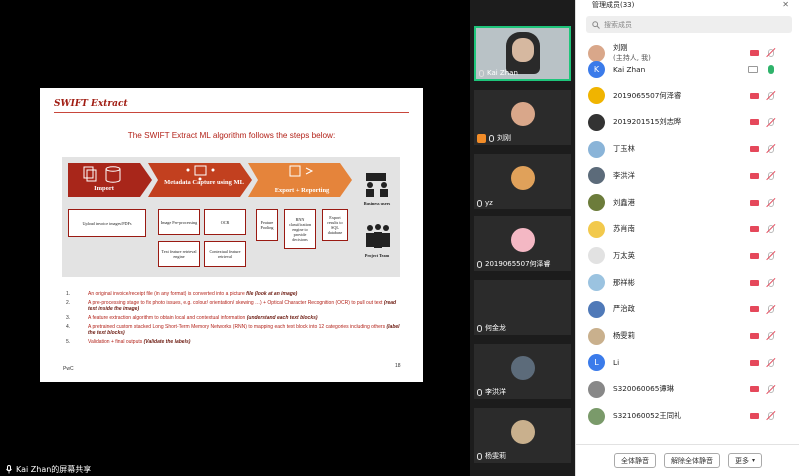  I want to click on participant-face, so click(523, 50).